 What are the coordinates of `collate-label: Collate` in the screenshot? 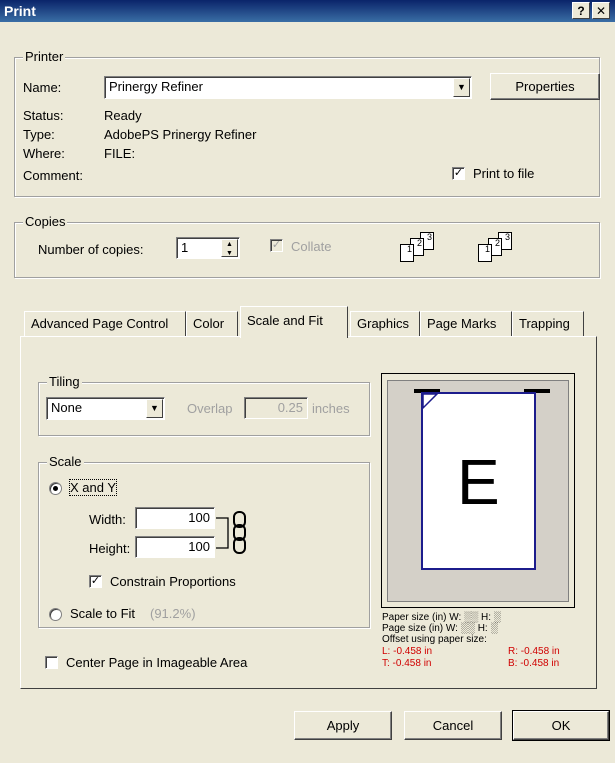 It's located at (311, 246).